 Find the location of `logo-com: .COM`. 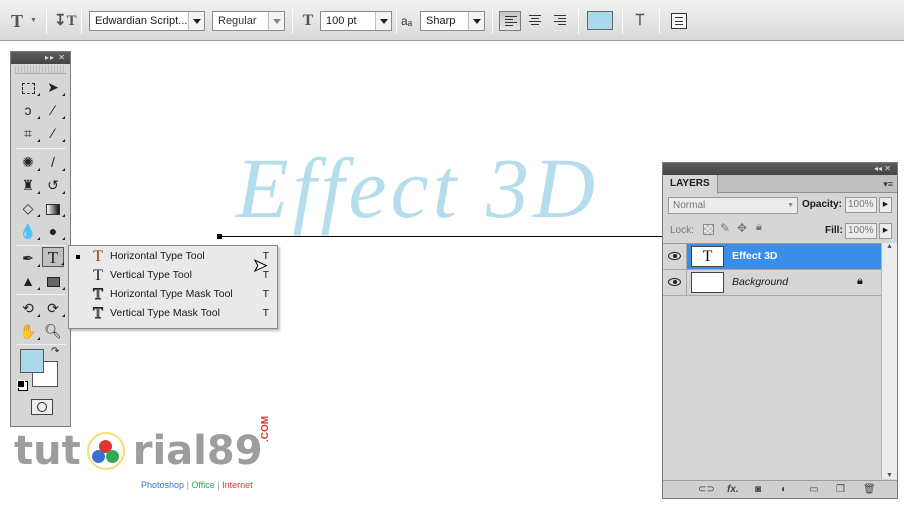

logo-com: .COM is located at coordinates (265, 428).